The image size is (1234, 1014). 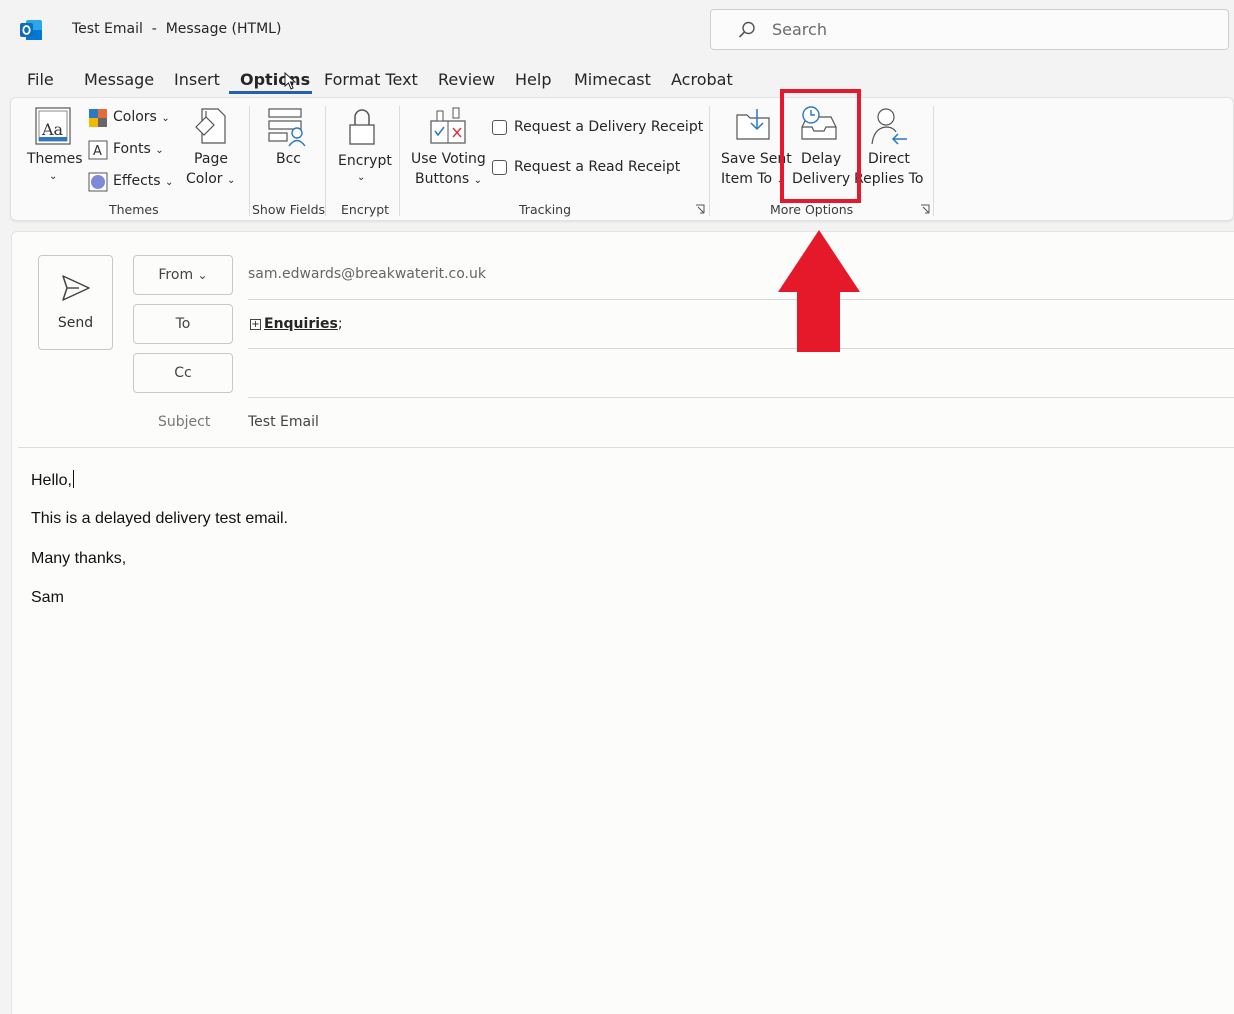 What do you see at coordinates (608, 127) in the screenshot?
I see `delivery-receipt-label: Request a Delivery Receipt` at bounding box center [608, 127].